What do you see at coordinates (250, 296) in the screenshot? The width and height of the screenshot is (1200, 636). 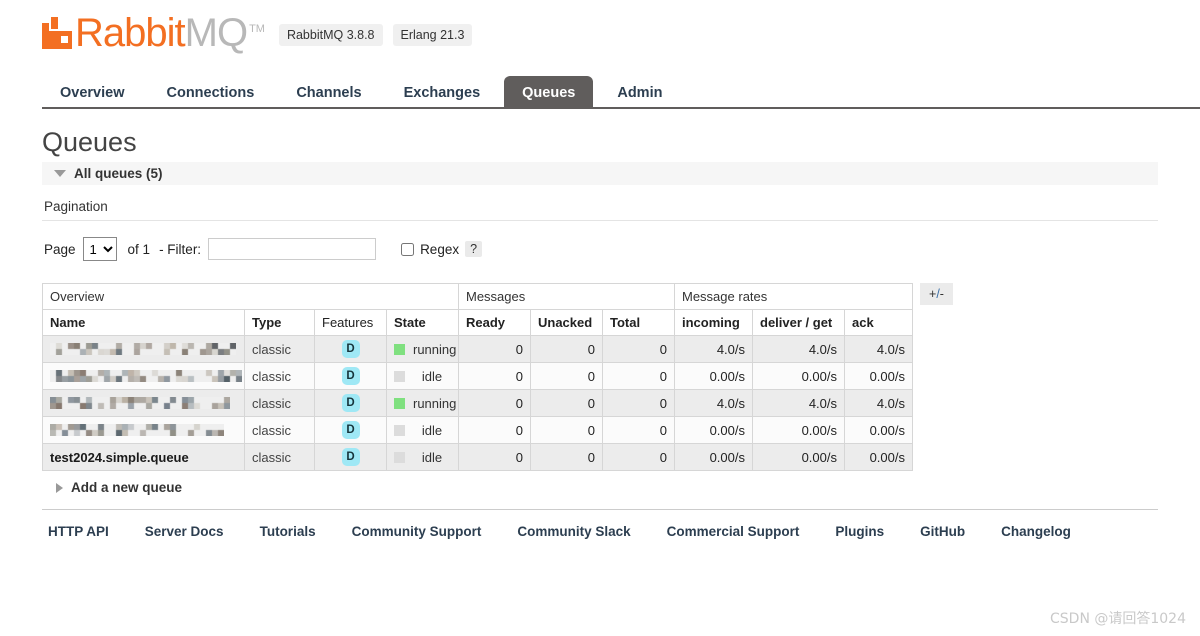 I see `group-header-overview: Overview` at bounding box center [250, 296].